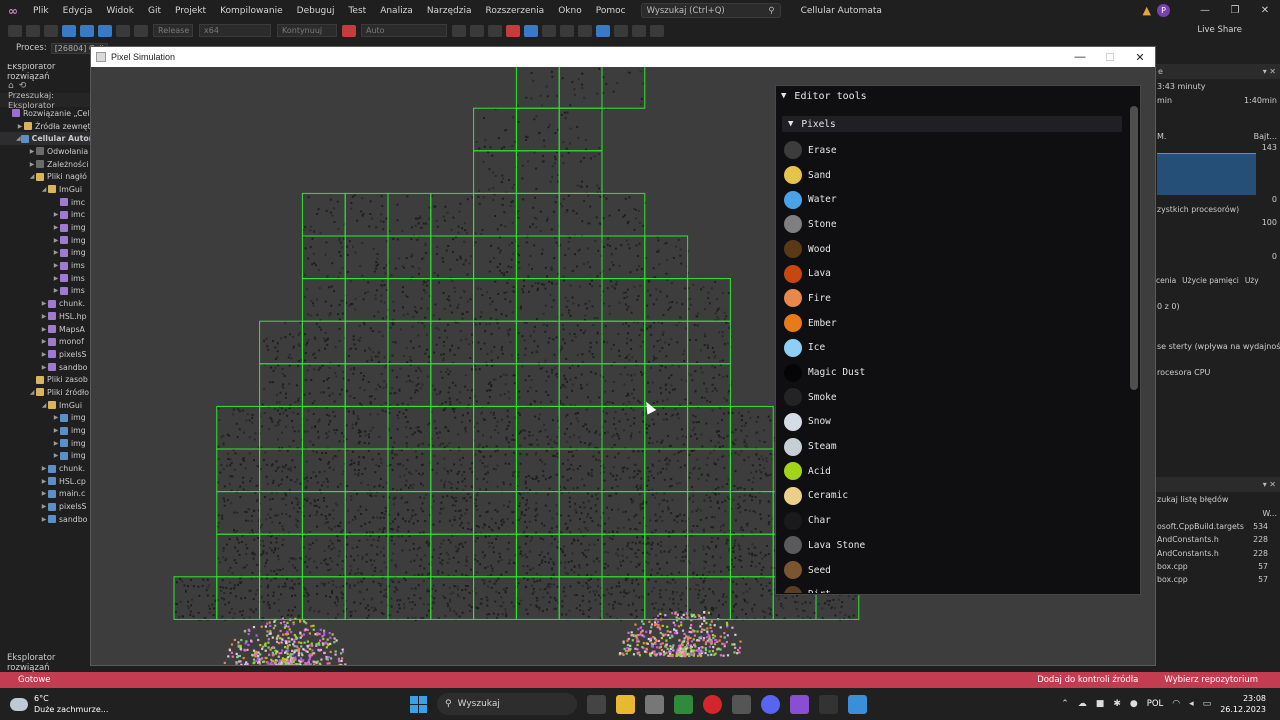 This screenshot has height=720, width=1280. I want to click on hot-reload-icon, so click(603, 30).